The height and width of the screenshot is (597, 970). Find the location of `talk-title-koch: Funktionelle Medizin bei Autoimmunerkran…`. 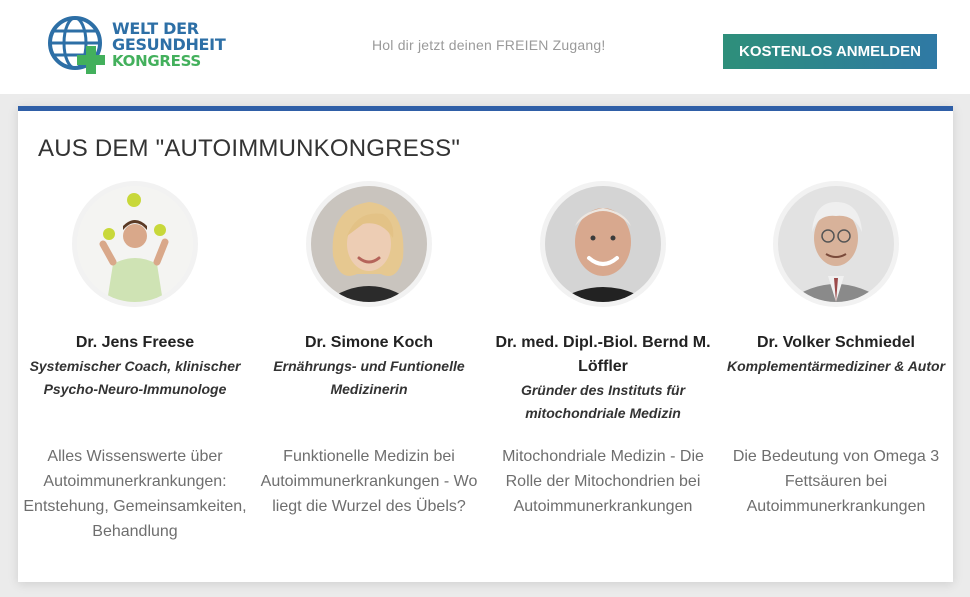

talk-title-koch: Funktionelle Medizin bei Autoimmunerkran… is located at coordinates (369, 481).